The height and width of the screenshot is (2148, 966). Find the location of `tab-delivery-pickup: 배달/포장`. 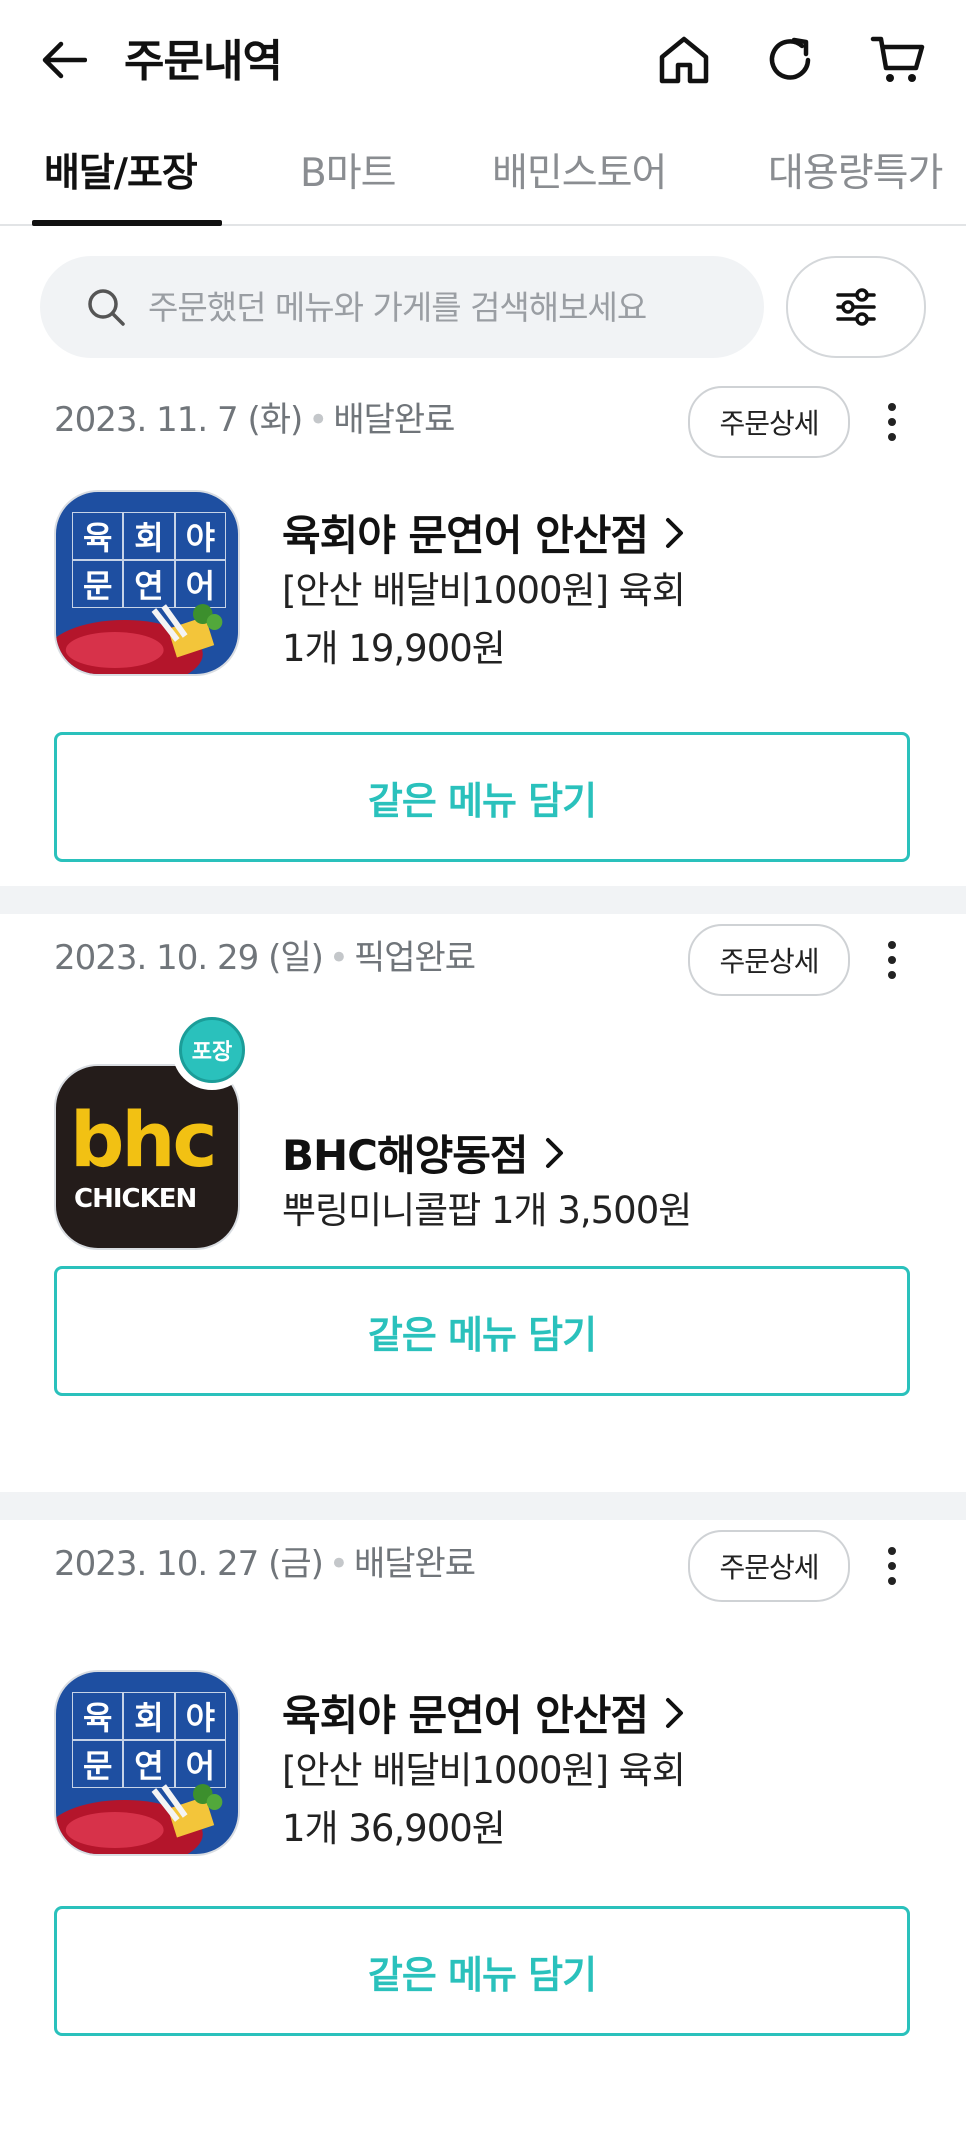

tab-delivery-pickup: 배달/포장 is located at coordinates (121, 174).